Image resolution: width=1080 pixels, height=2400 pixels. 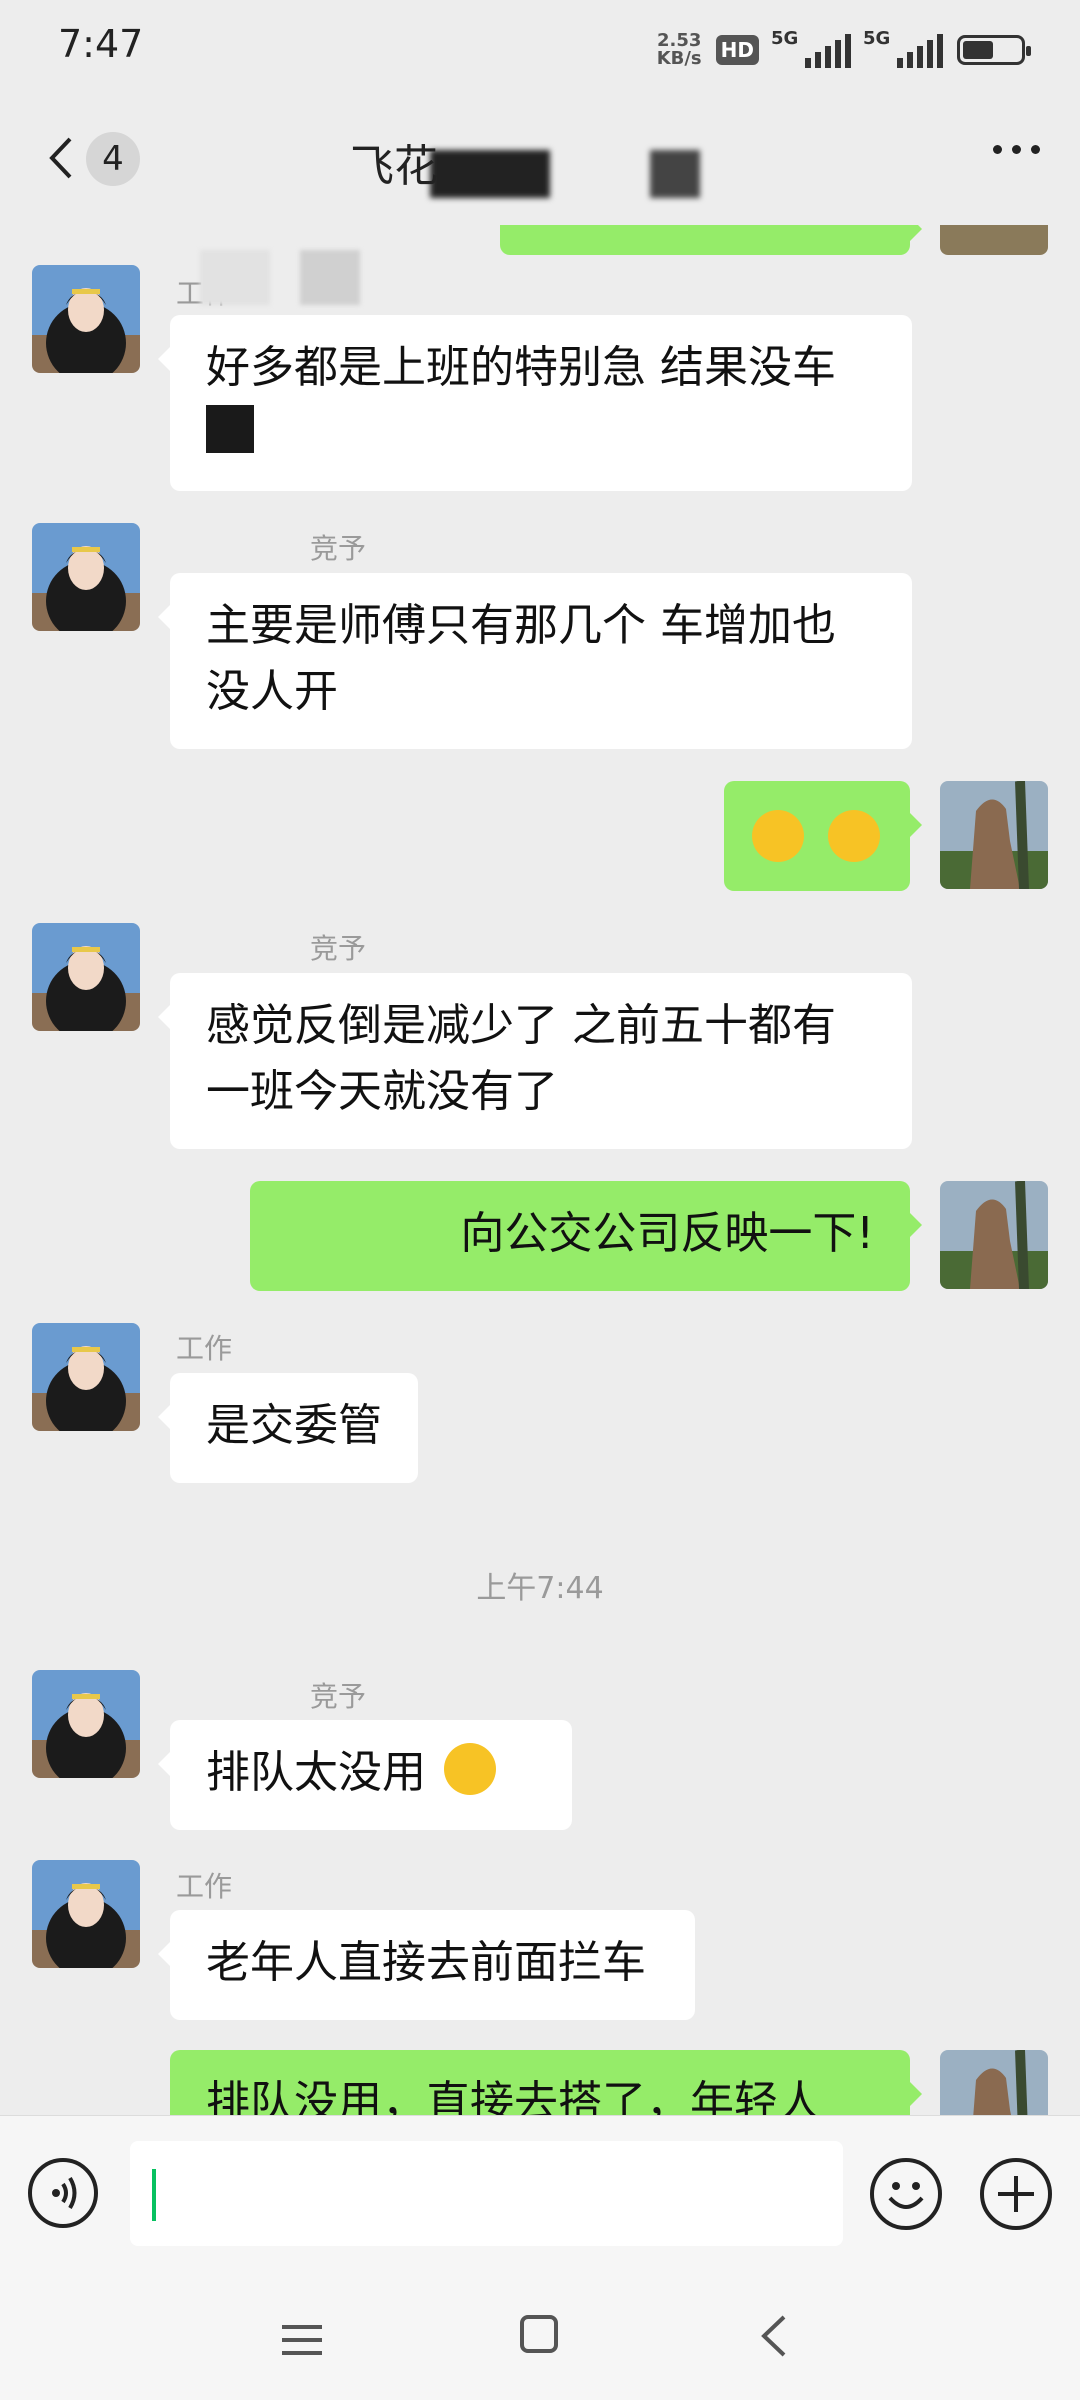 What do you see at coordinates (994, 50) in the screenshot?
I see `battery-icon` at bounding box center [994, 50].